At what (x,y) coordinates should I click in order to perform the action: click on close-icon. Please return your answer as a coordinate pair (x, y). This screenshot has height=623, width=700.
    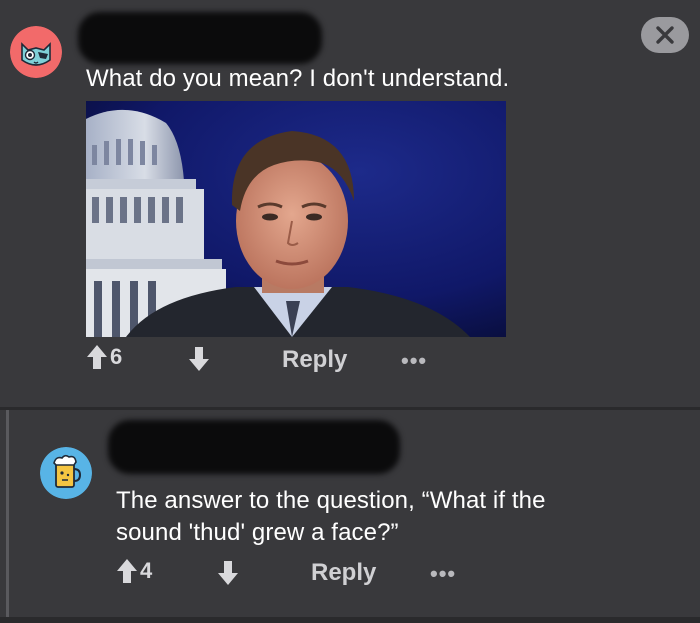
    Looking at the image, I should click on (665, 35).